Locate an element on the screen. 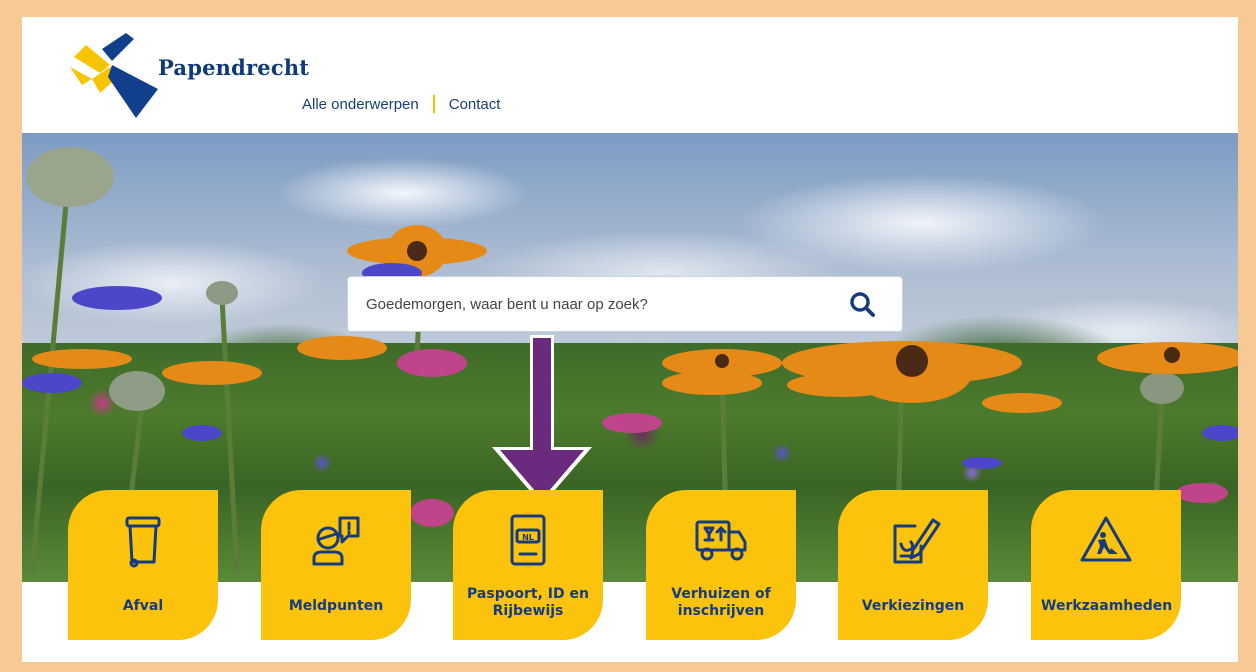 The image size is (1256, 672). waste-bin-icon is located at coordinates (143, 542).